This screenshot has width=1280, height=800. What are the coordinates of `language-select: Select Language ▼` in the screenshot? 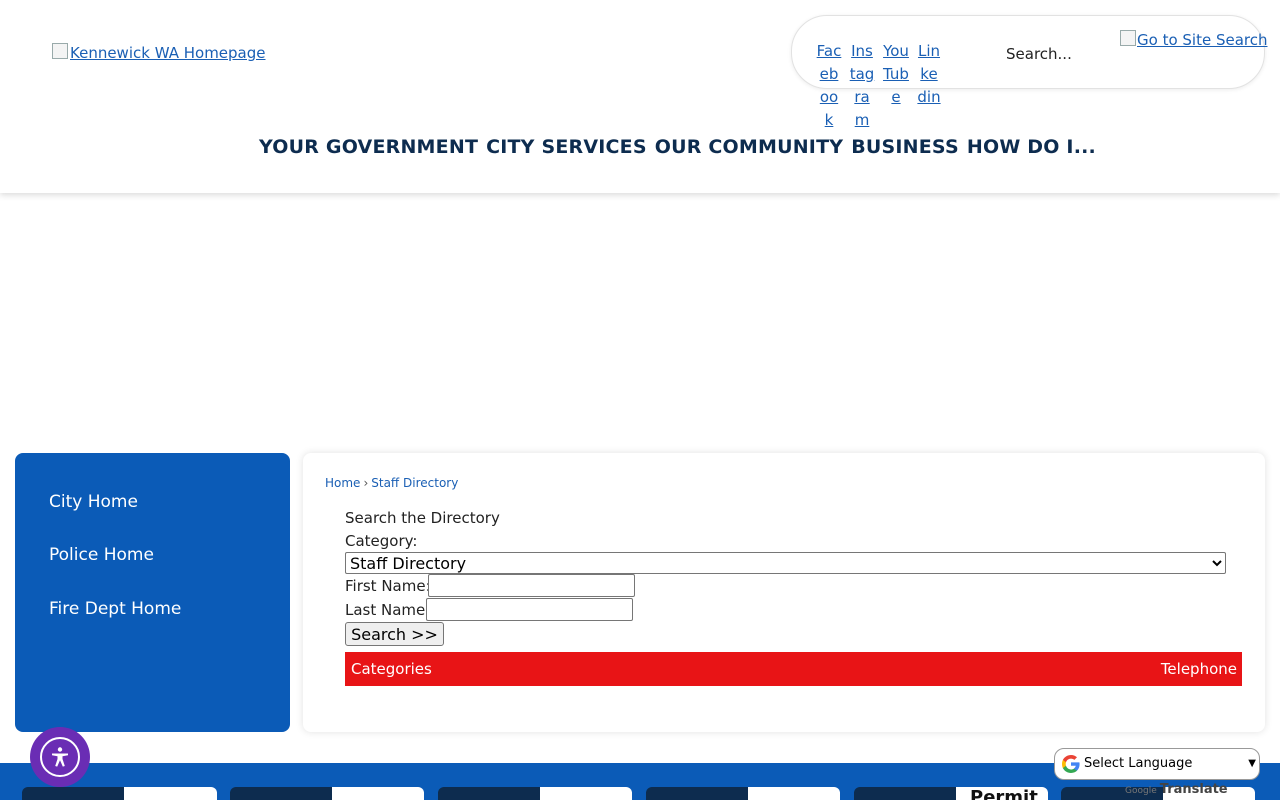 It's located at (1157, 764).